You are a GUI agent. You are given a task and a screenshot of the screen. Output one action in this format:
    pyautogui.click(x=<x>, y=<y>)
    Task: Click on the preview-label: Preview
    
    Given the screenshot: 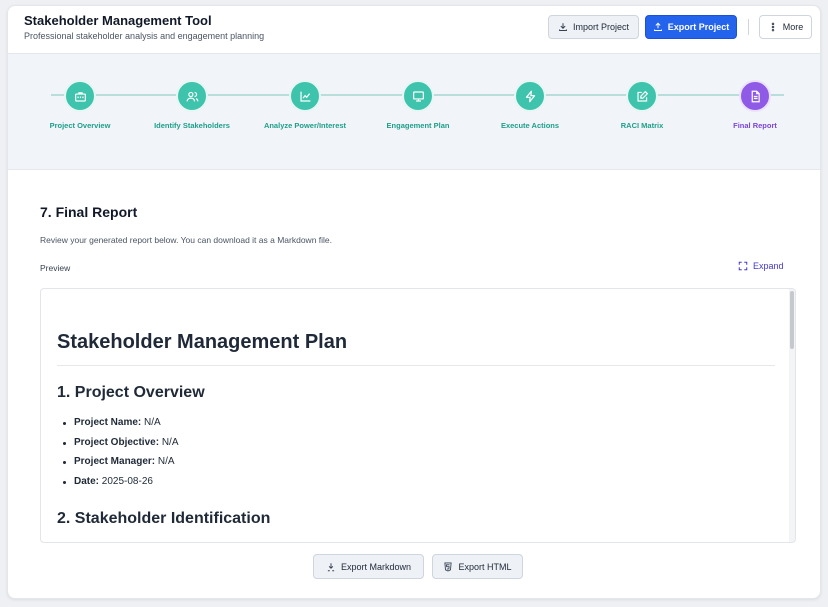 What is the action you would take?
    pyautogui.click(x=55, y=268)
    